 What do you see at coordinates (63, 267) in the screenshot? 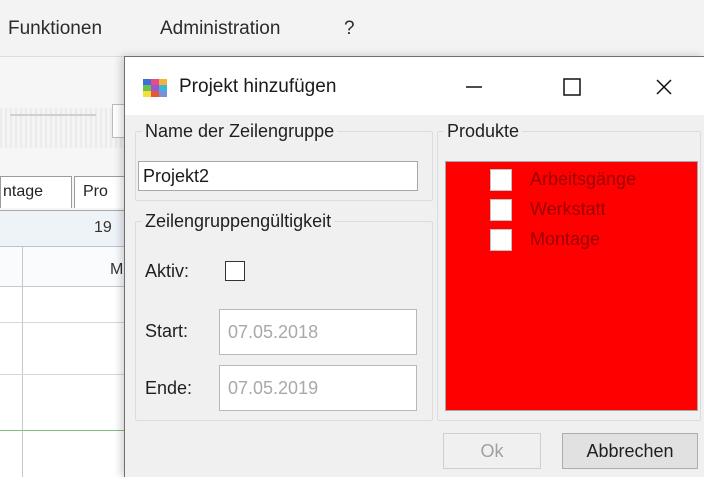
I see `grid-subheader-row: M` at bounding box center [63, 267].